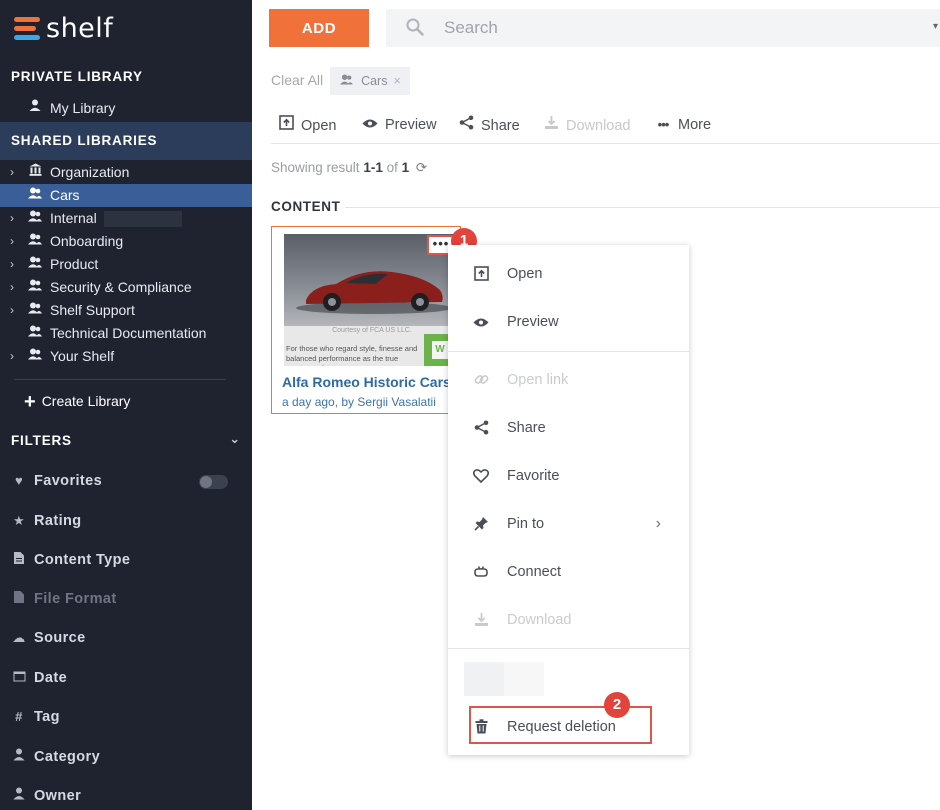 The height and width of the screenshot is (810, 940). What do you see at coordinates (405, 167) in the screenshot?
I see `results-total: 1` at bounding box center [405, 167].